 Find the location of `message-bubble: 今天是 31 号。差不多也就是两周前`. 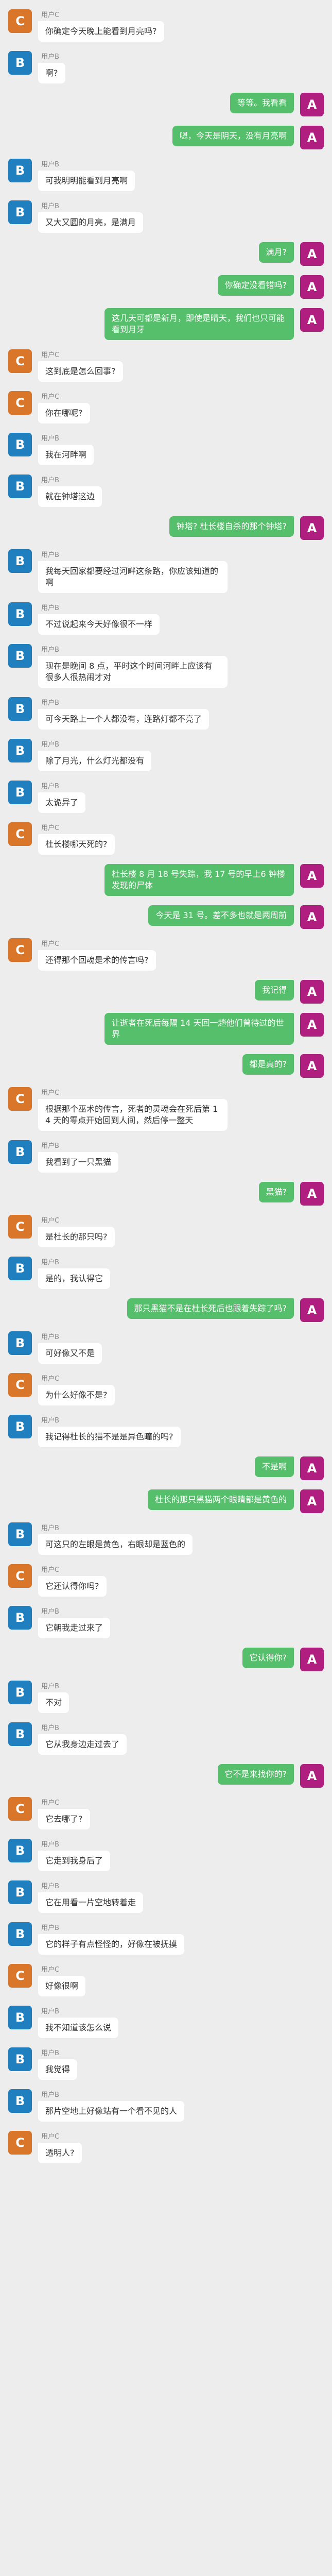

message-bubble: 今天是 31 号。差不多也就是两周前 is located at coordinates (221, 915).